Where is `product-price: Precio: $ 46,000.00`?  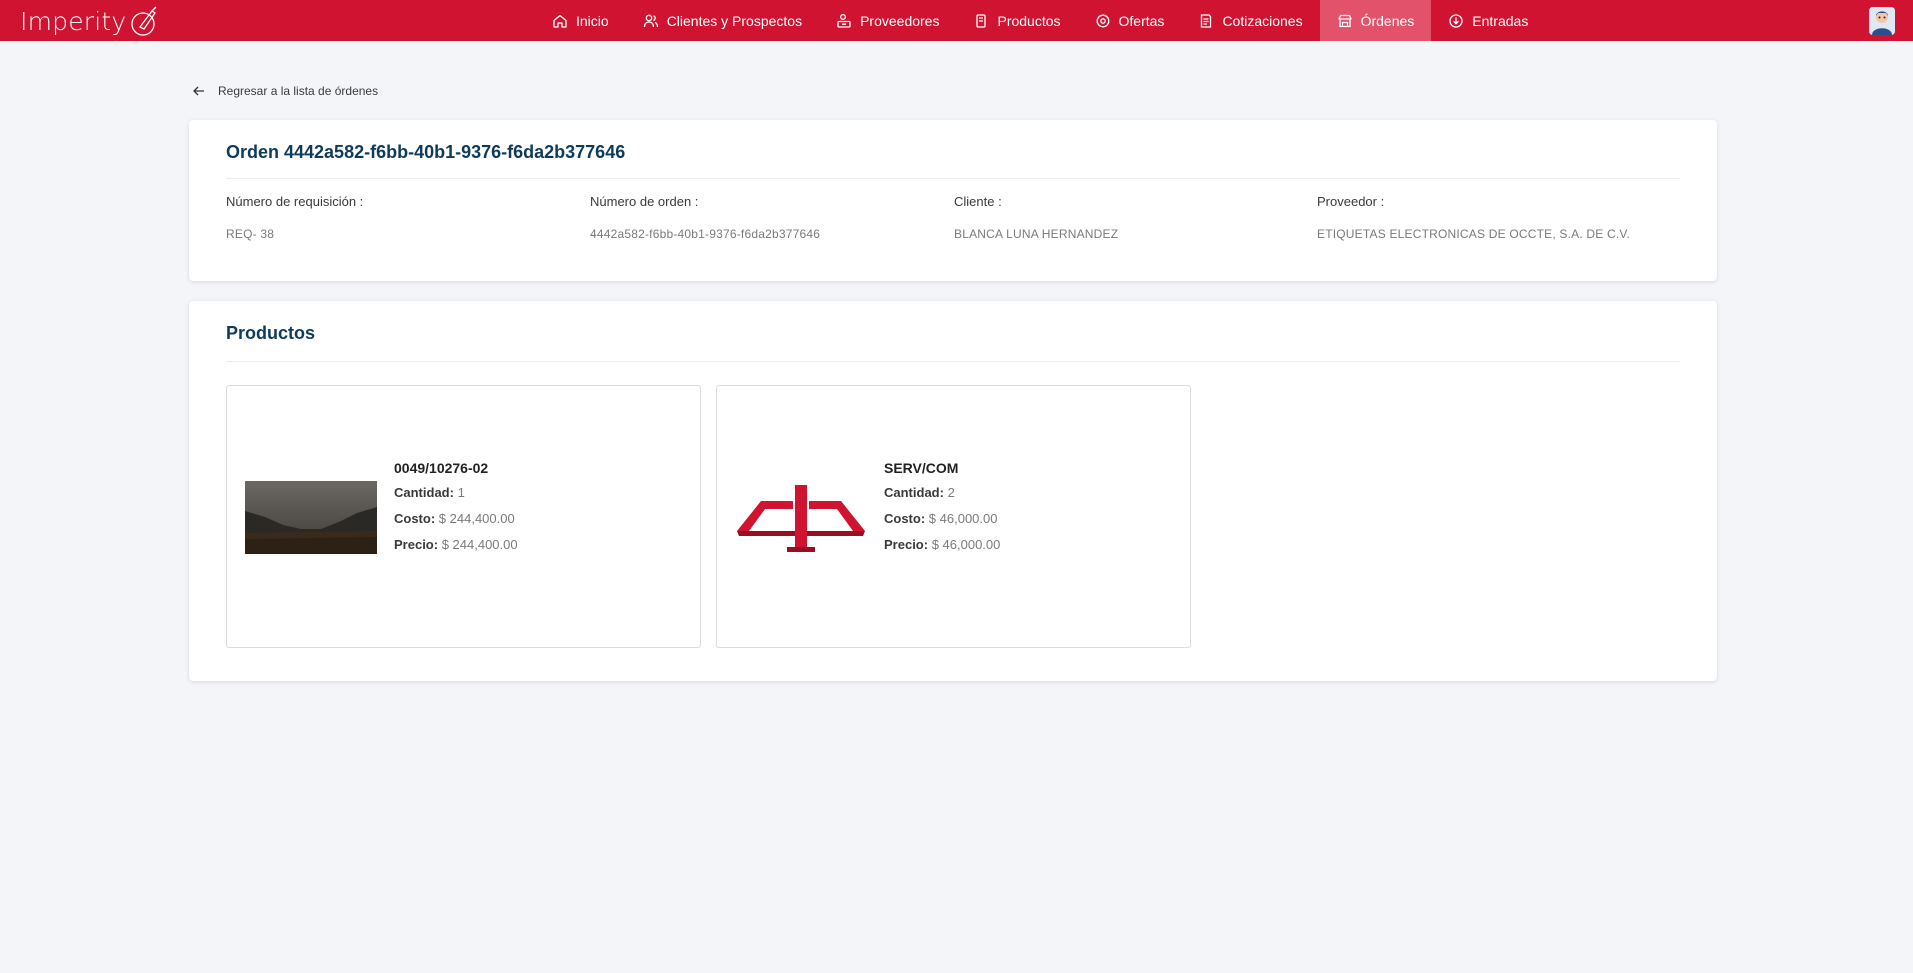
product-price: Precio: $ 46,000.00 is located at coordinates (942, 544).